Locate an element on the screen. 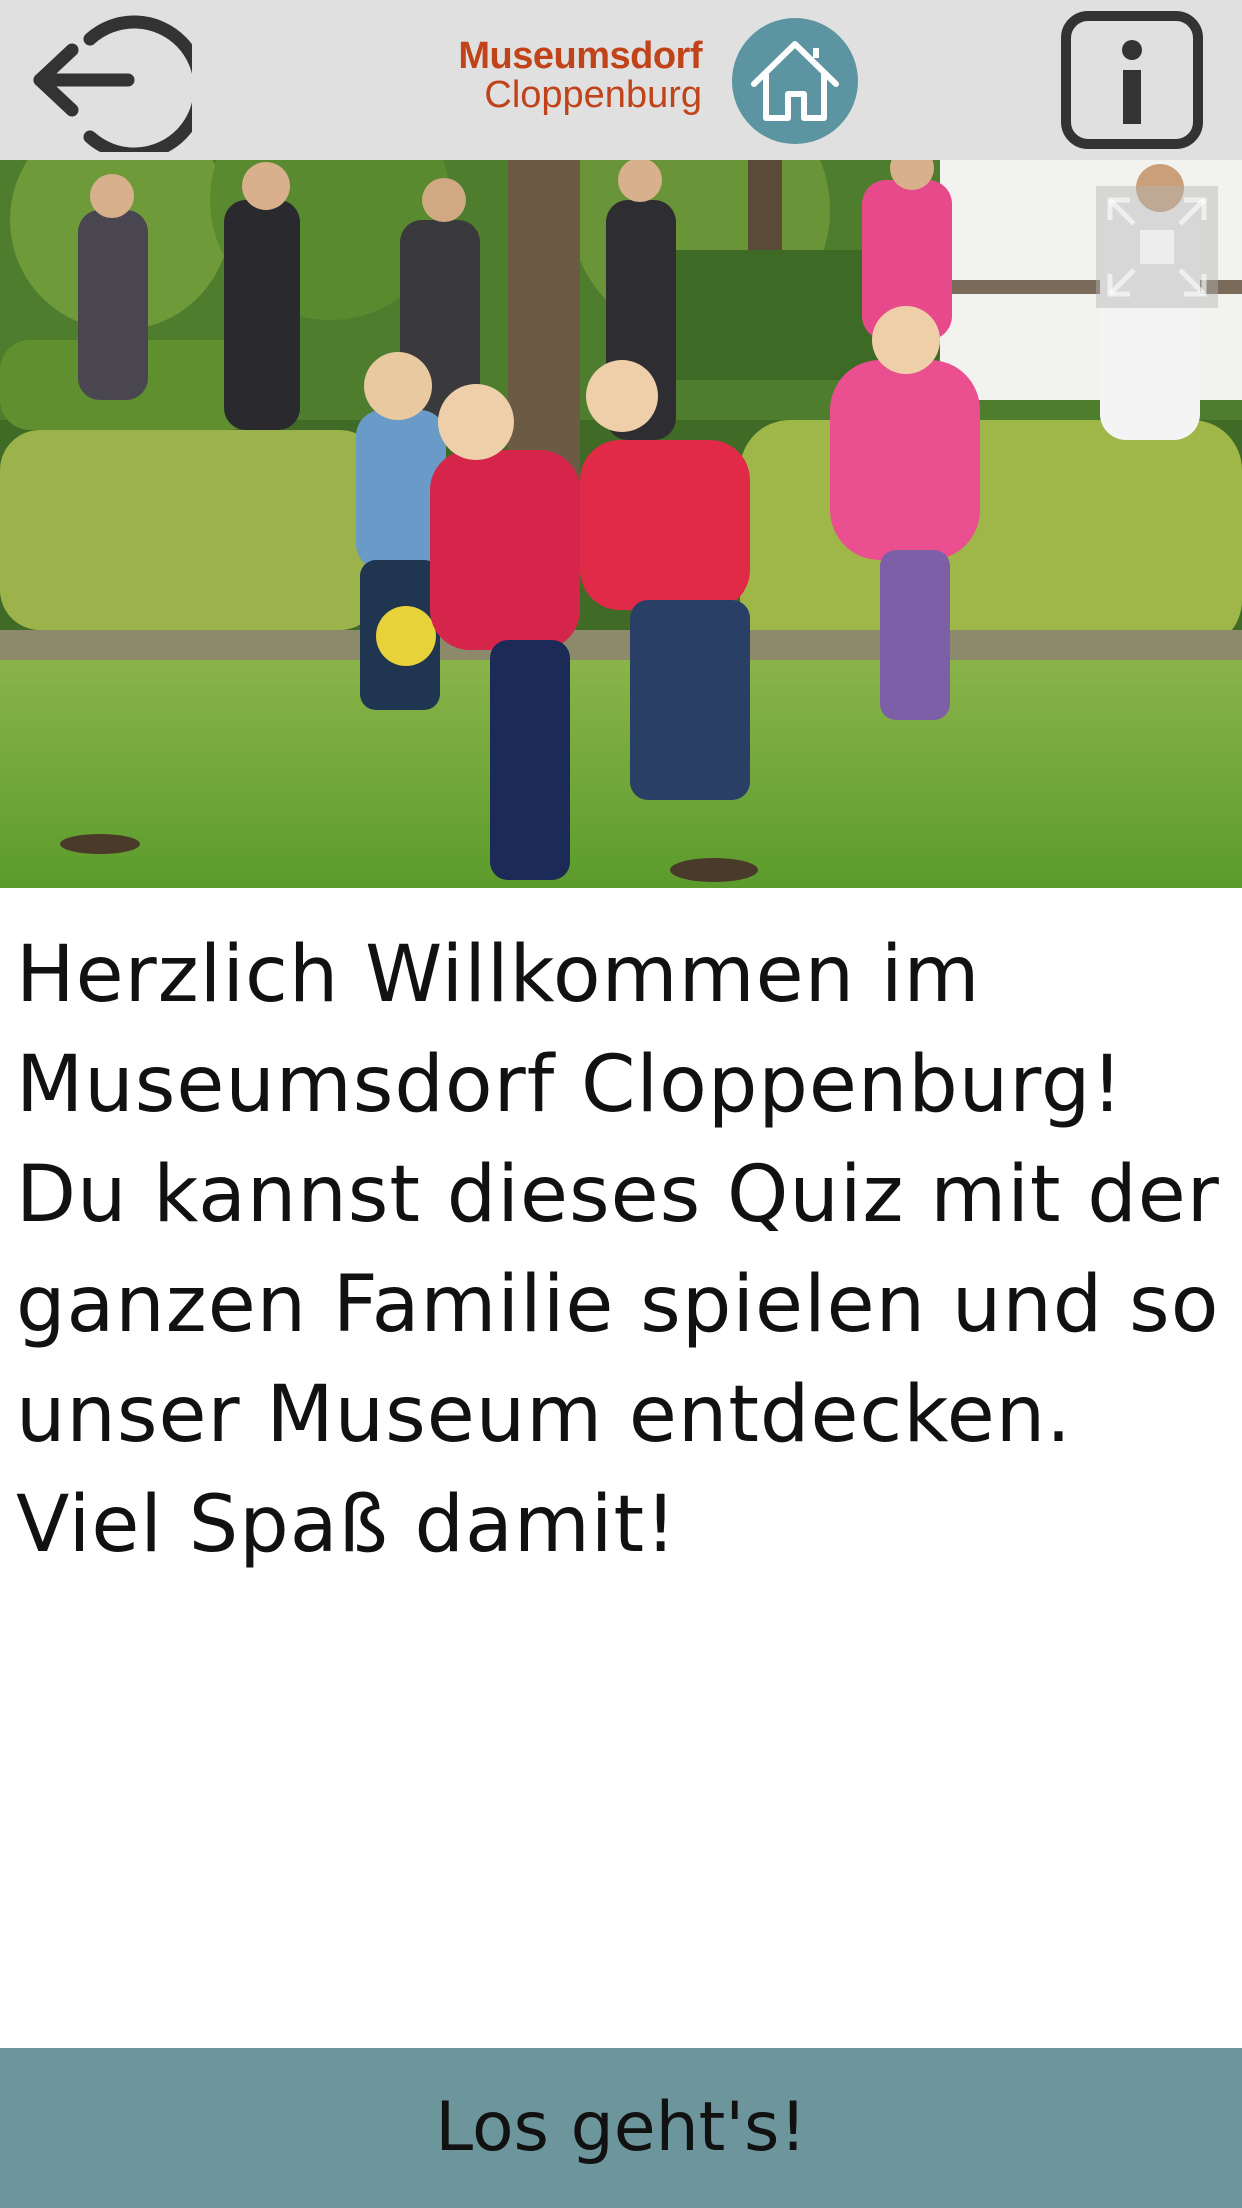 The height and width of the screenshot is (2208, 1242). back-button is located at coordinates (117, 84).